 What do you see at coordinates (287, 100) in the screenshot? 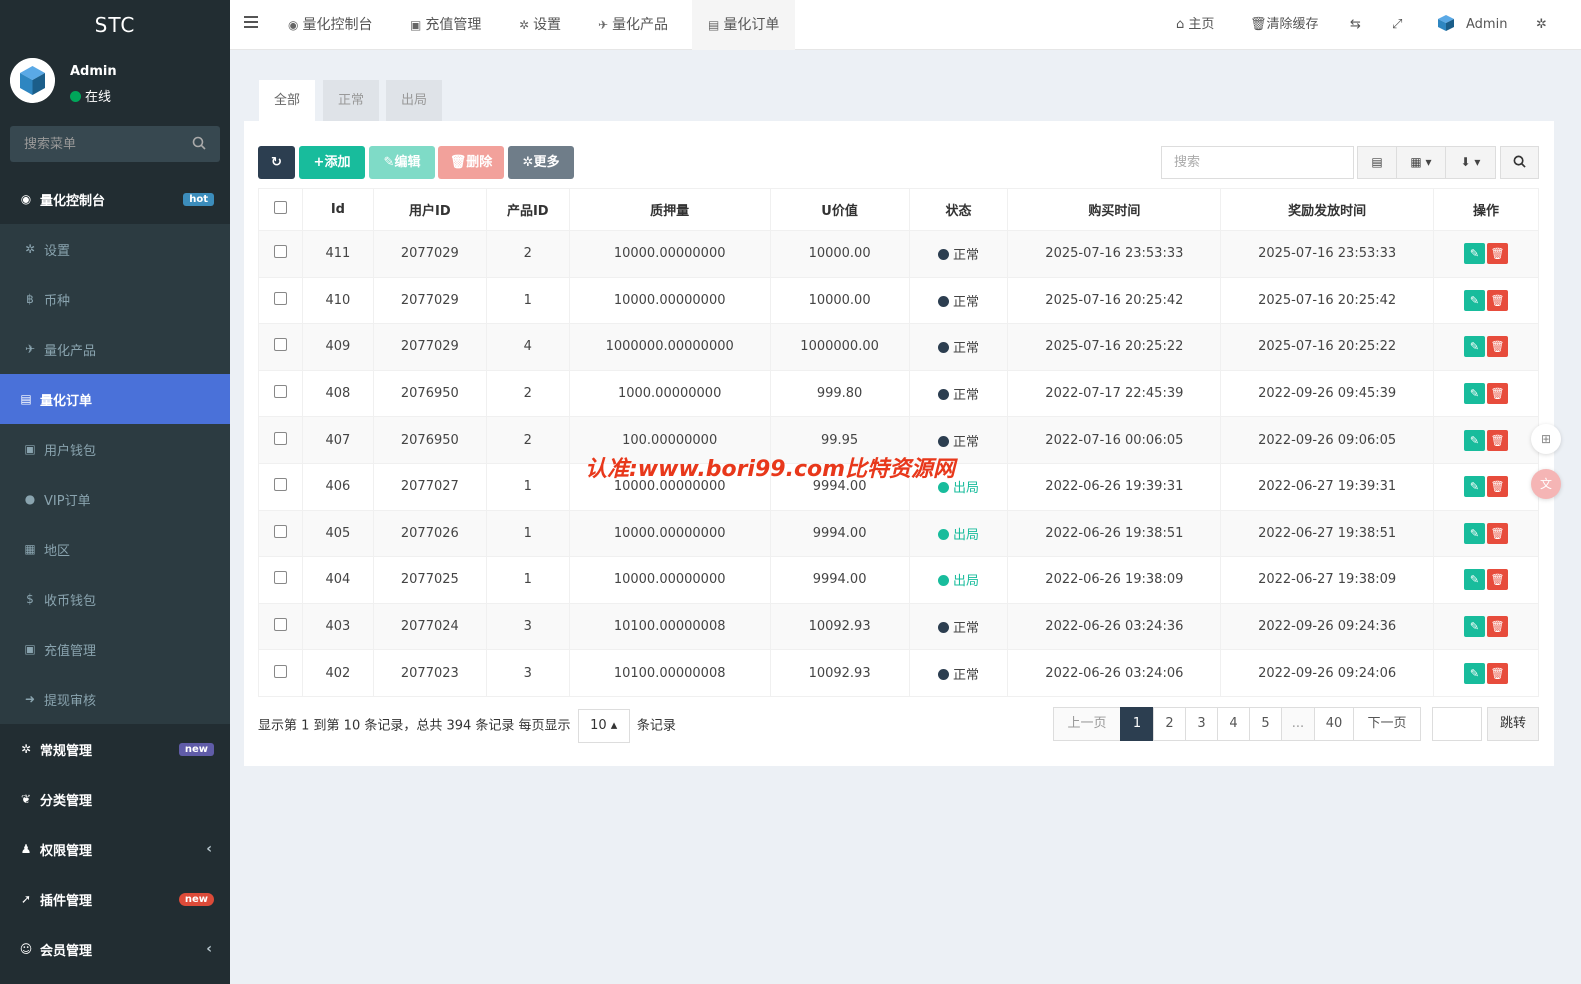
I see `tab-all: 全部` at bounding box center [287, 100].